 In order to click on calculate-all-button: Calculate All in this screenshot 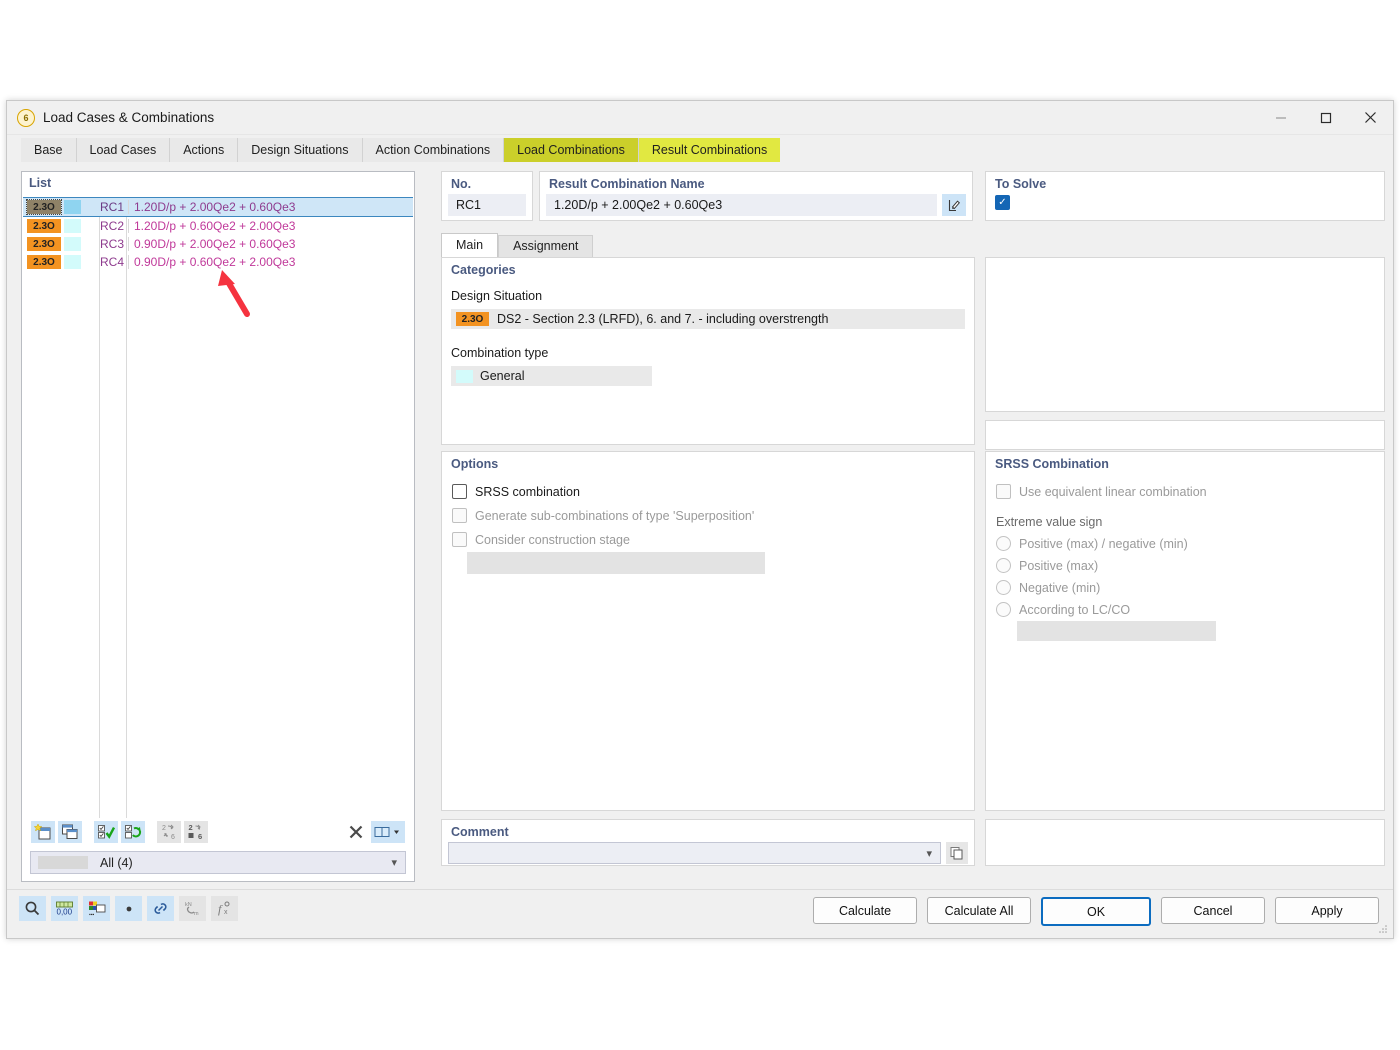, I will do `click(979, 910)`.